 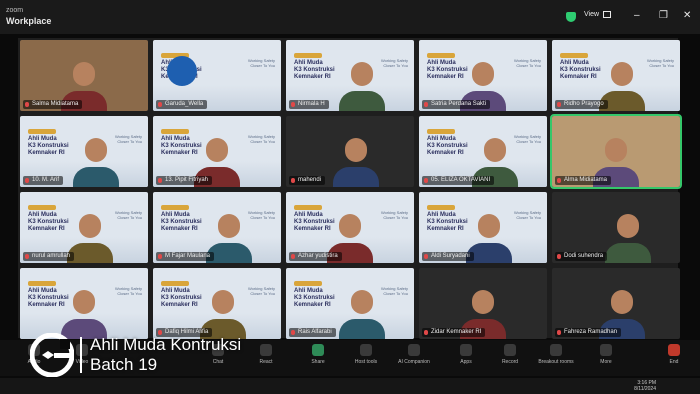 I want to click on minimize-icon: –, so click(x=637, y=15).